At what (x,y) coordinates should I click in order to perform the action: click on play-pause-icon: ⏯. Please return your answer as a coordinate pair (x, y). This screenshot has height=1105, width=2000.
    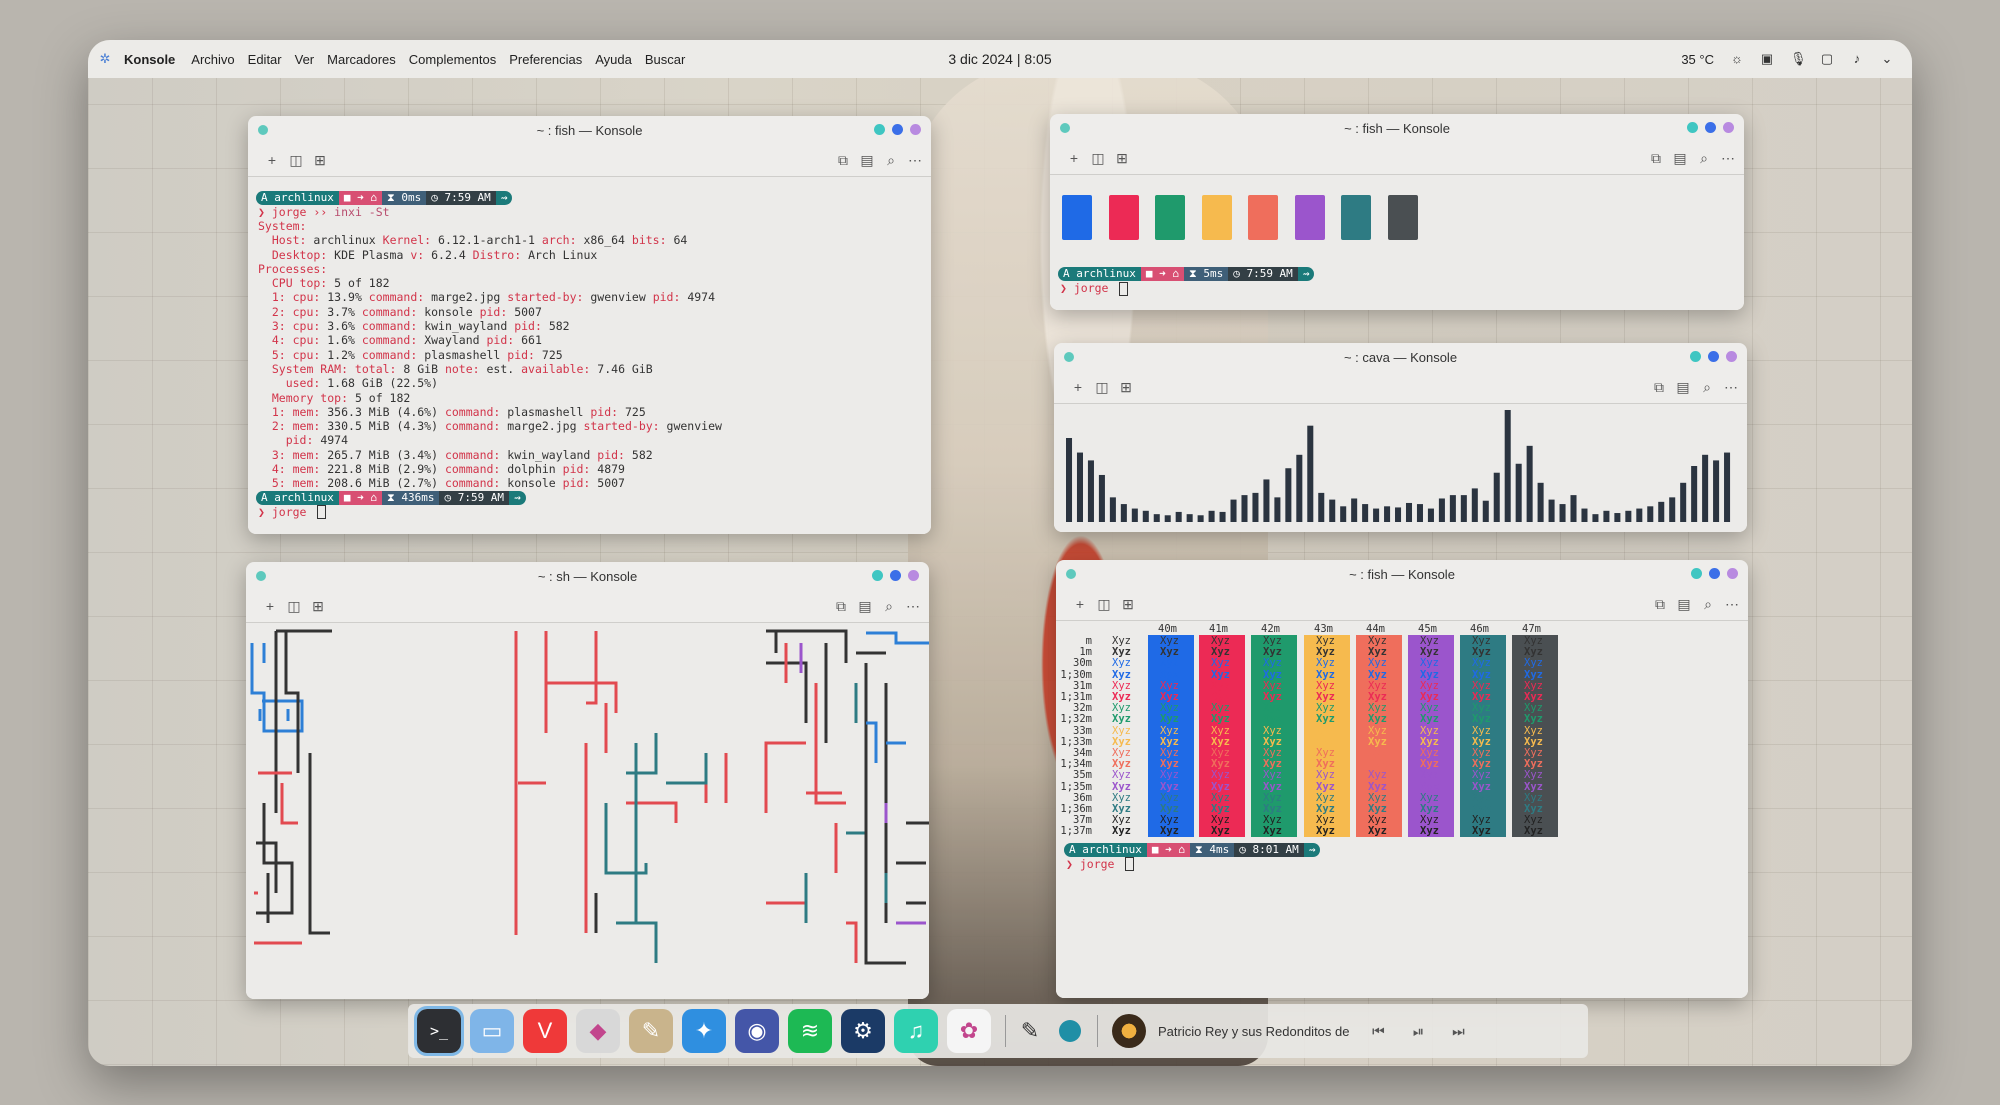
    Looking at the image, I should click on (1418, 1031).